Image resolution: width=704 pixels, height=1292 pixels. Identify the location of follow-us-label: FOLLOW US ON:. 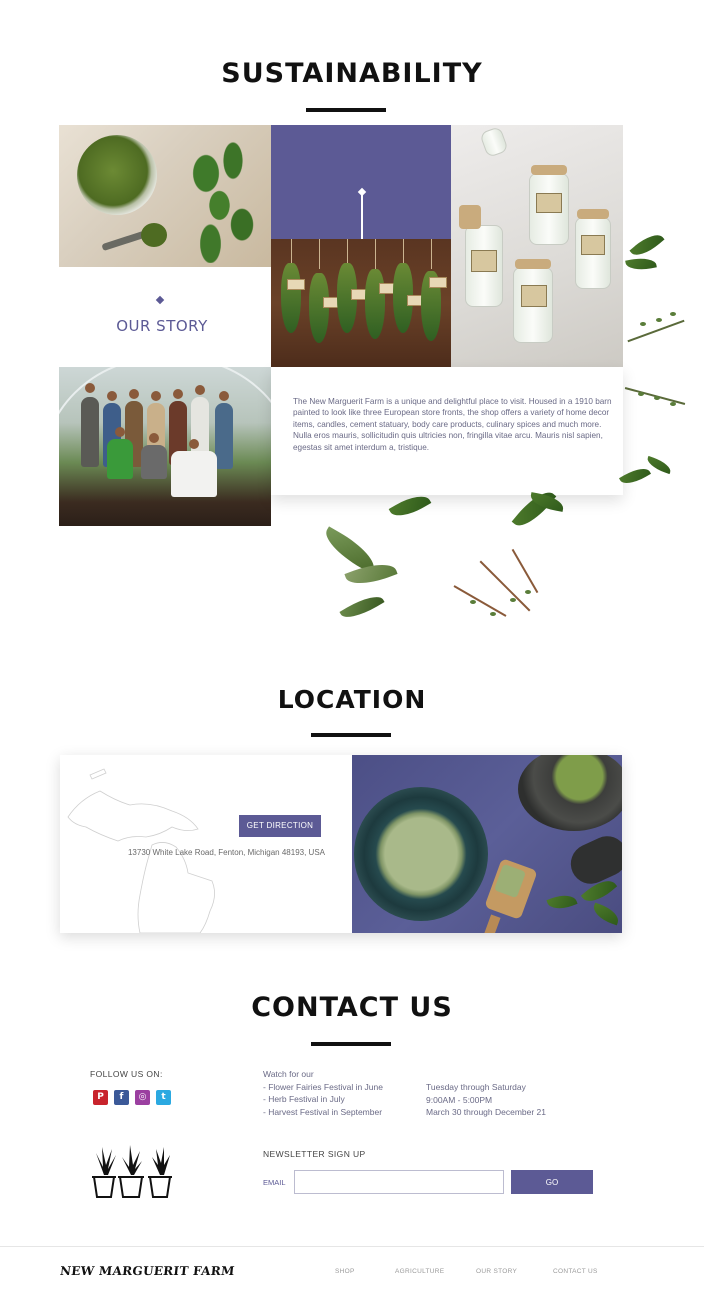
(126, 1074).